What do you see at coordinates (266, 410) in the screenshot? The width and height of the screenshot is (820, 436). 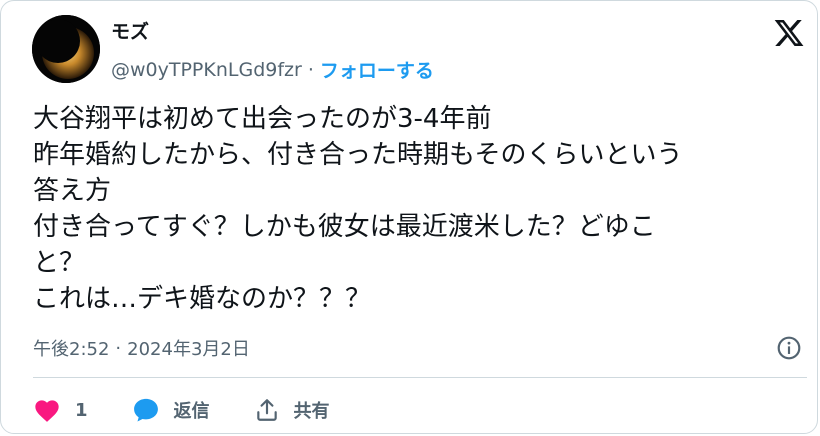 I see `share-icon` at bounding box center [266, 410].